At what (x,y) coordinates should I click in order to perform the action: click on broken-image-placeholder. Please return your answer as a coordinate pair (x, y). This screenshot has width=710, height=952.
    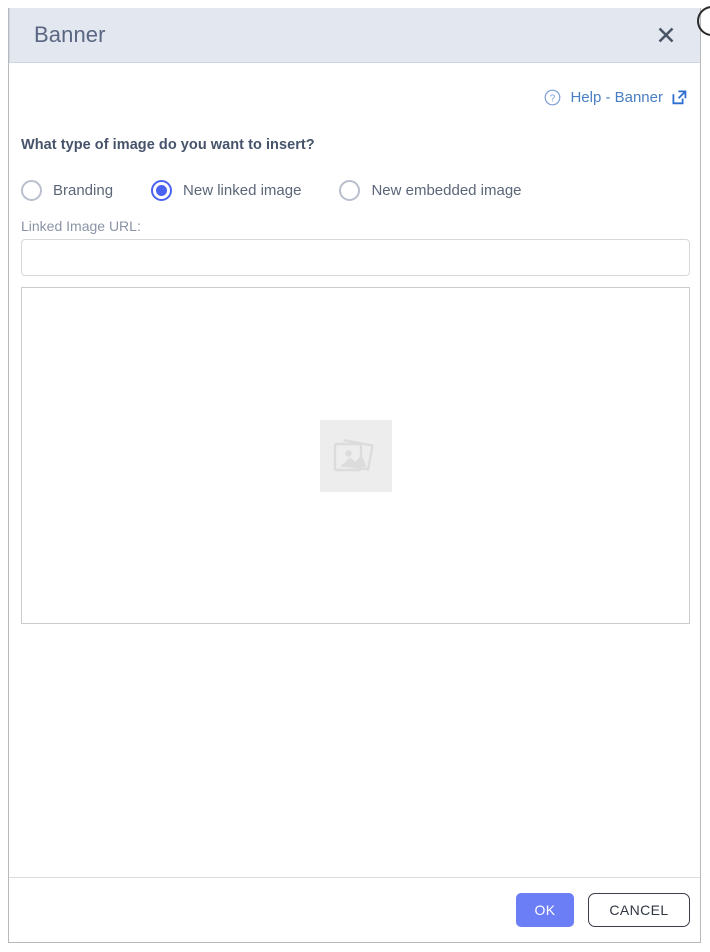
    Looking at the image, I should click on (355, 455).